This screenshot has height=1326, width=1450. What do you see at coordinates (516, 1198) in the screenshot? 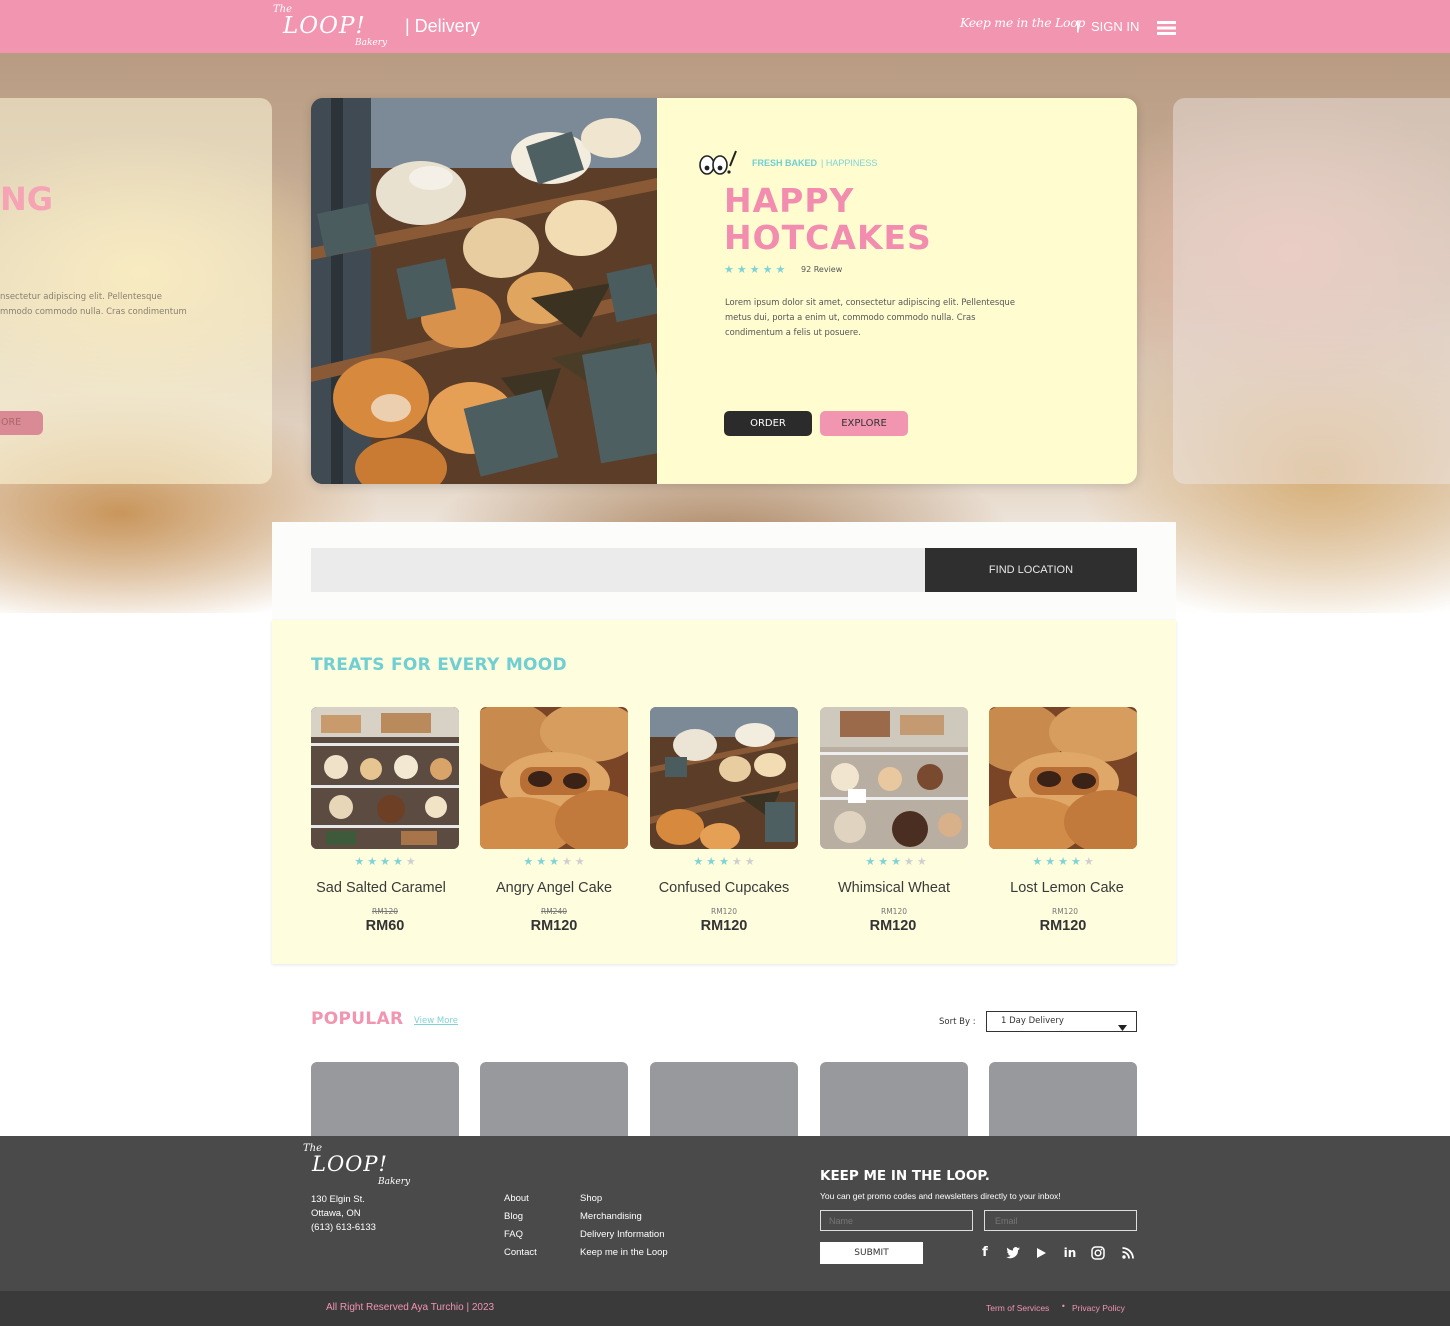
I see `footer-link-about: About` at bounding box center [516, 1198].